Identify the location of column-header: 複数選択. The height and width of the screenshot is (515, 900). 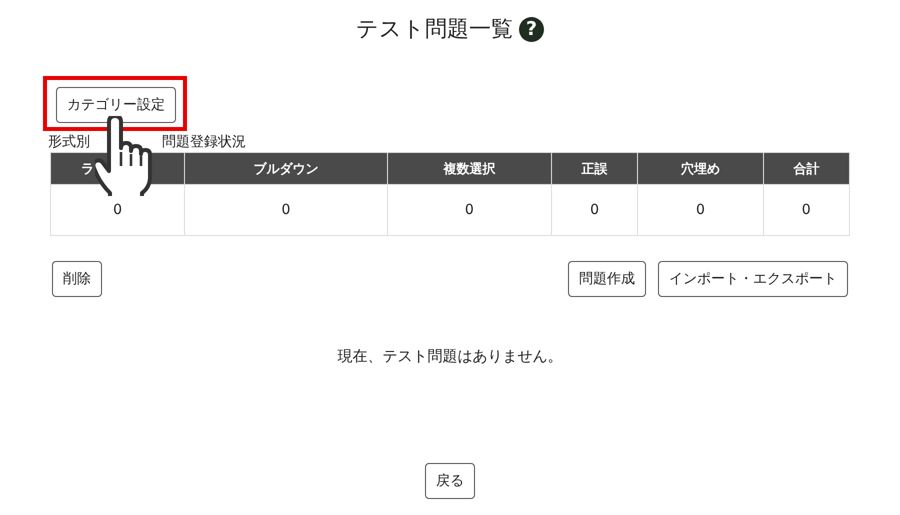
(469, 168).